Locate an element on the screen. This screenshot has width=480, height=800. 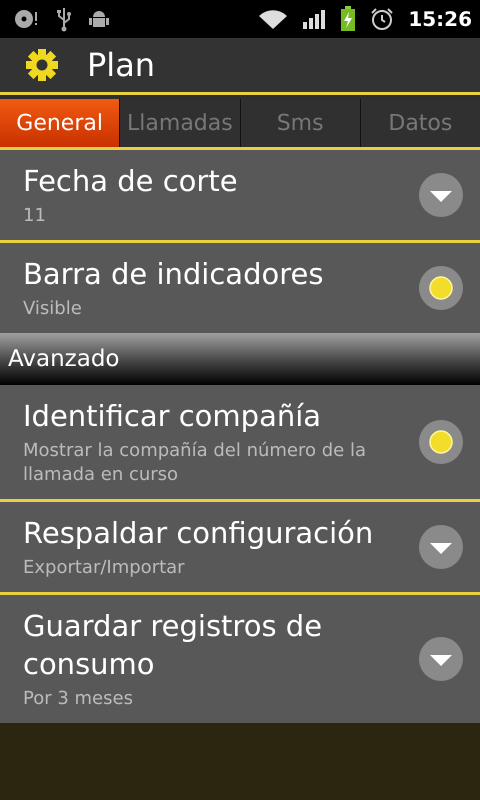
preference-summary: Mostrar la compañía del número de la llamada en curso is located at coordinates (195, 463).